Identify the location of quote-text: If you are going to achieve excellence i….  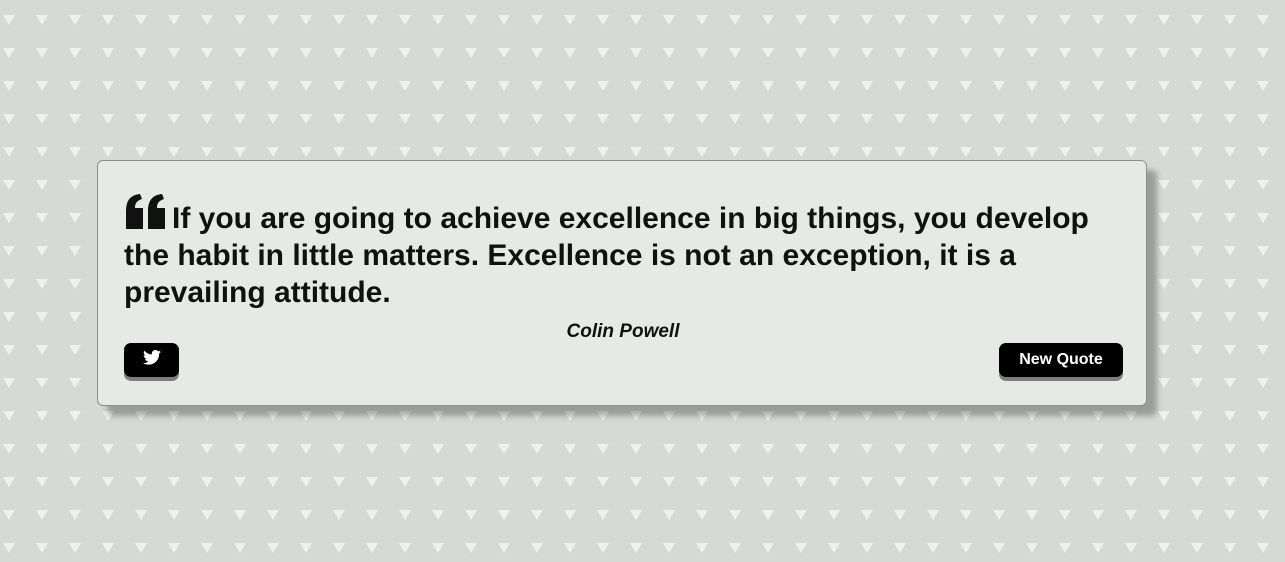
(606, 255).